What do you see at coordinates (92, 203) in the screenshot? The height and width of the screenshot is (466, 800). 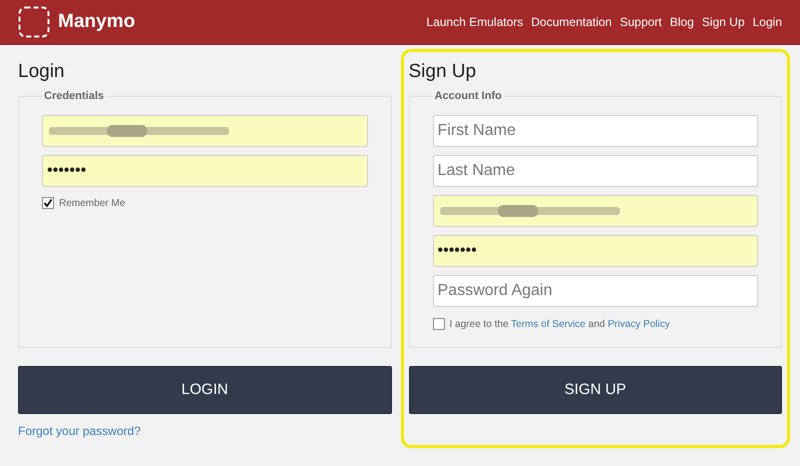 I see `checkbox-label: Remember Me` at bounding box center [92, 203].